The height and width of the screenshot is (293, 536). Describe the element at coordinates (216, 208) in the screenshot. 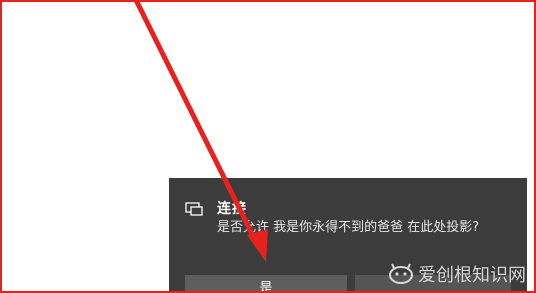

I see `toast-header: 连接` at that location.